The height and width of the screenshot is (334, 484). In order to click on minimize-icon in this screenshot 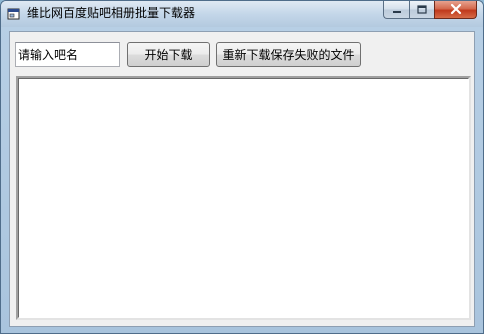, I will do `click(397, 10)`.